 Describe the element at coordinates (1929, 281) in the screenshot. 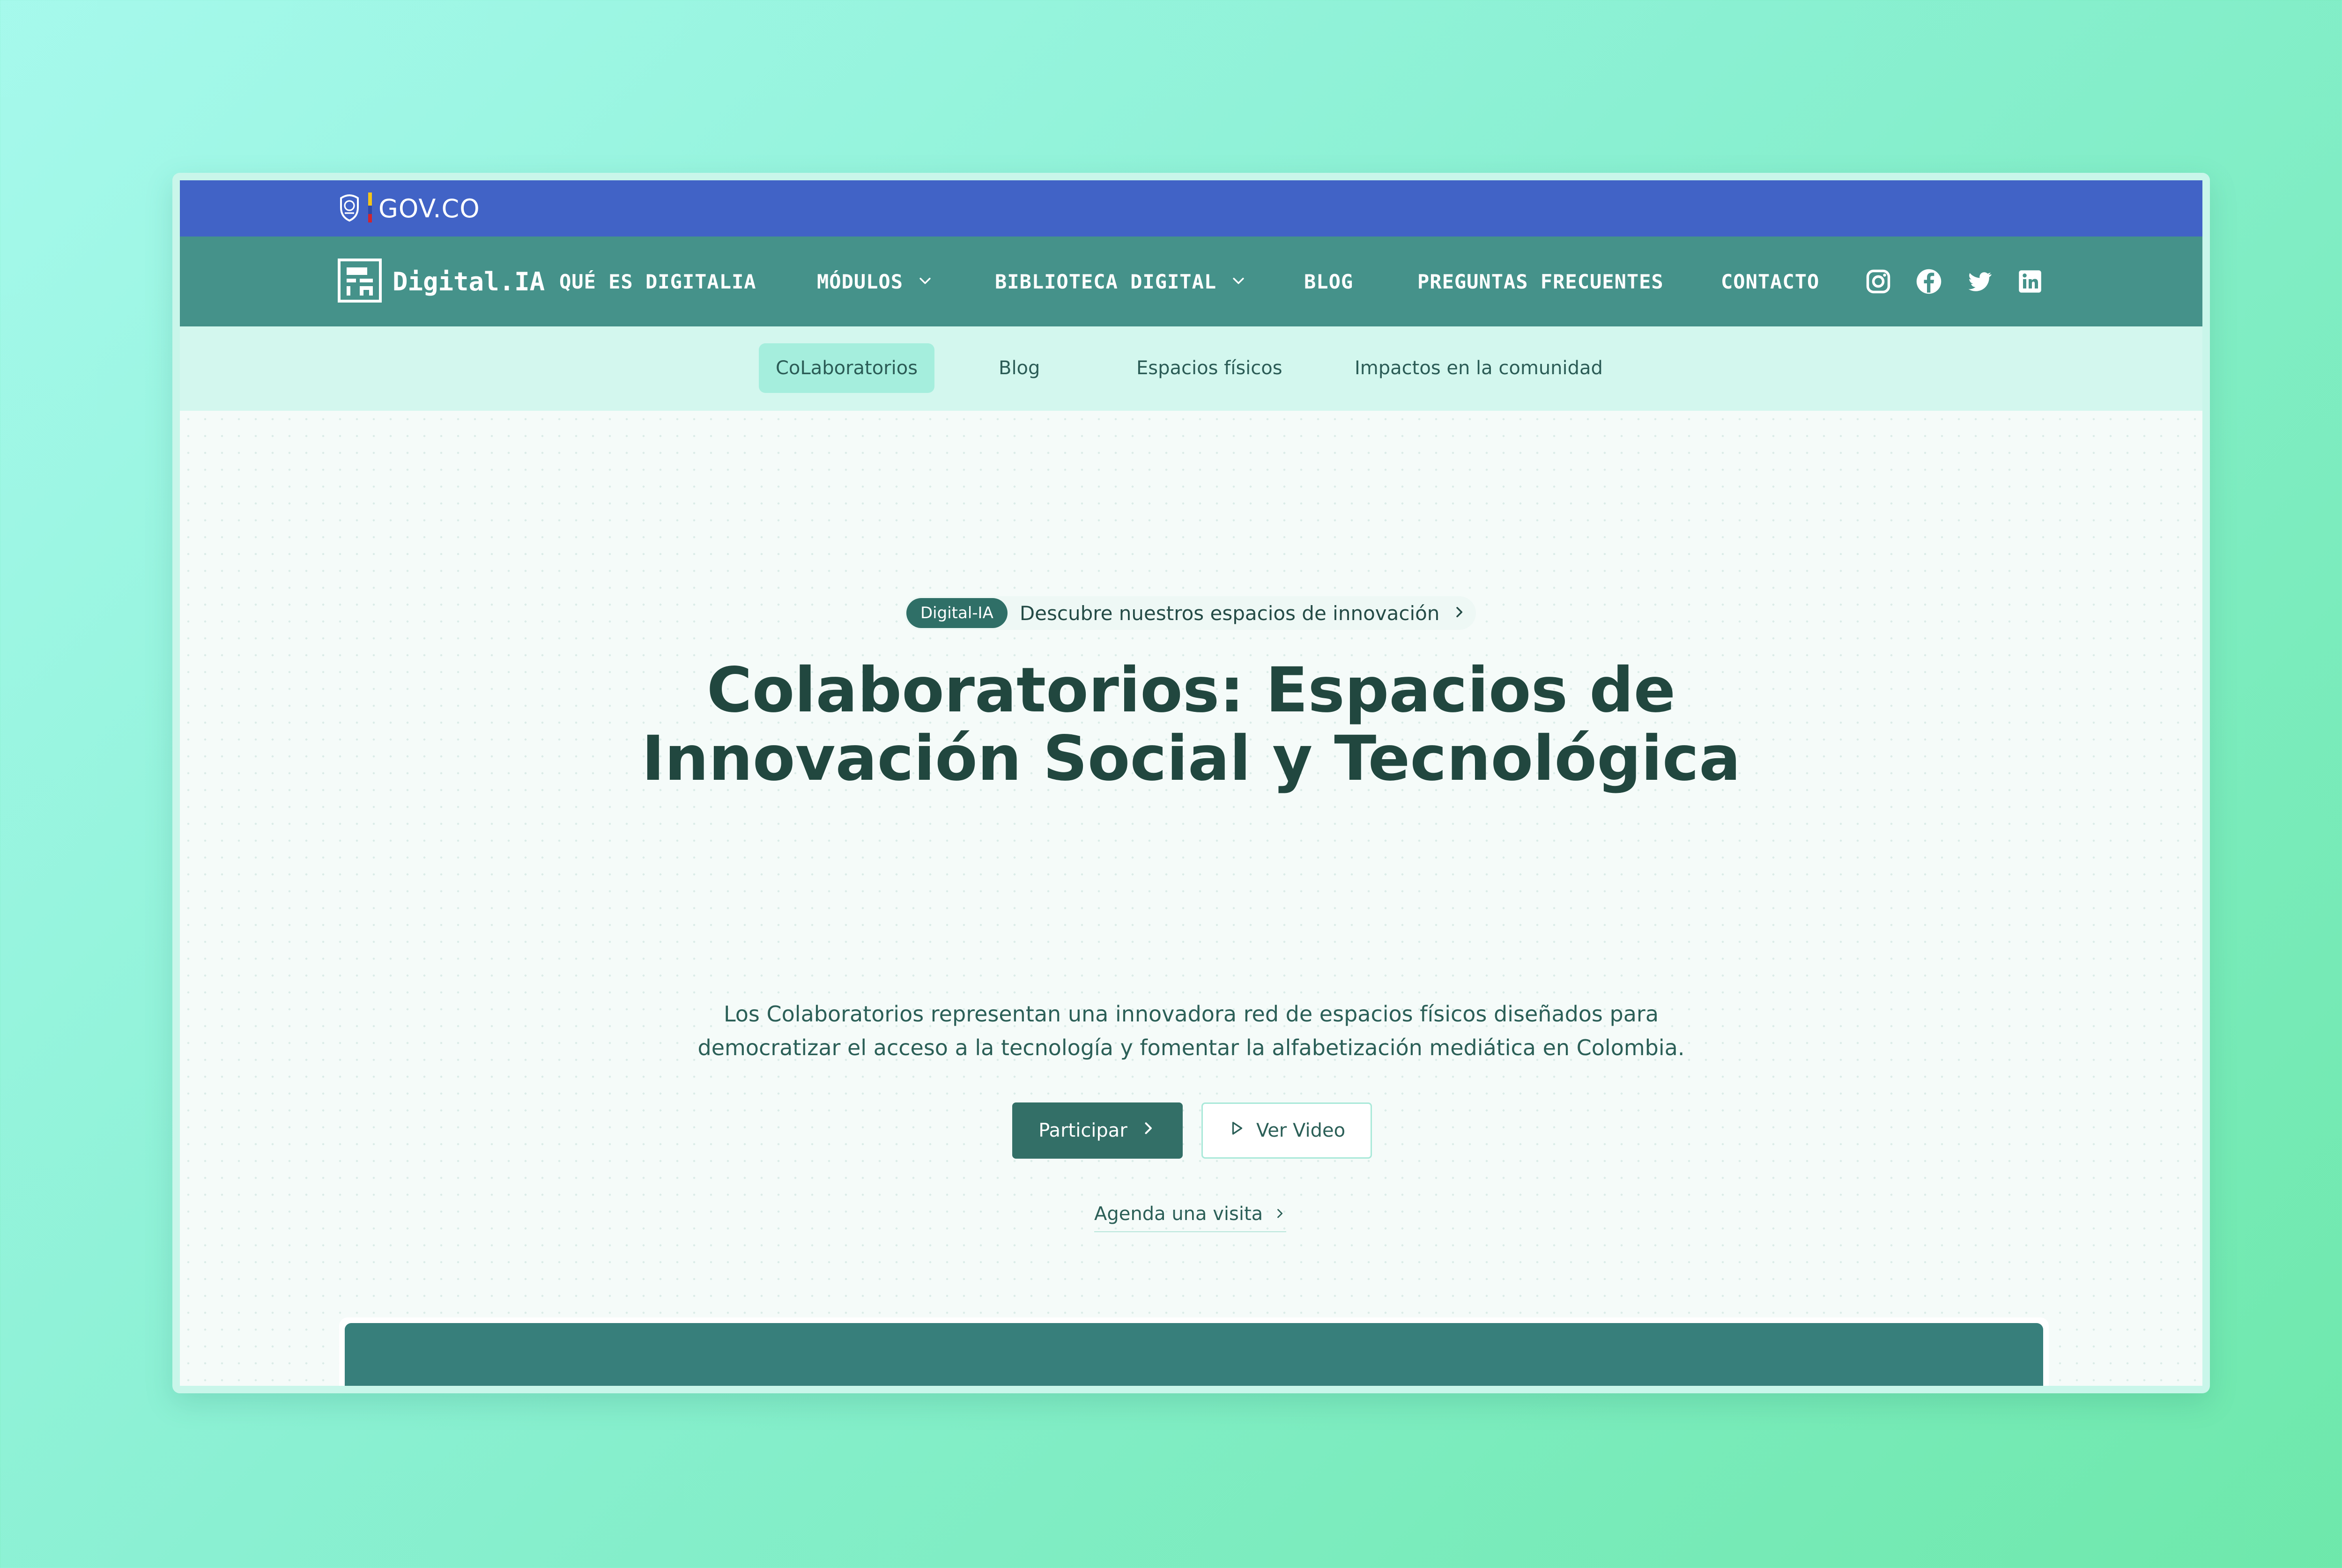

I see `facebook-icon` at that location.